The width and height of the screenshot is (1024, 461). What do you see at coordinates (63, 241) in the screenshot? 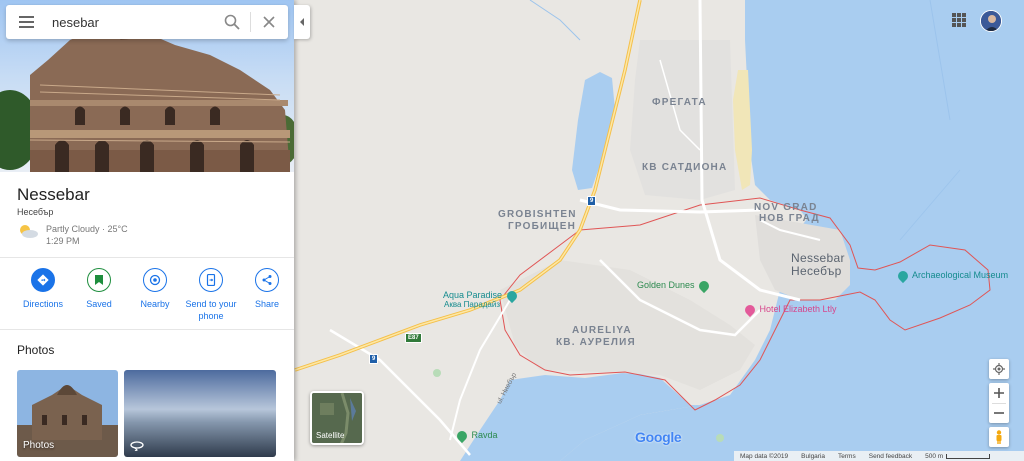
I see `weather-time: 1:29 PM` at bounding box center [63, 241].